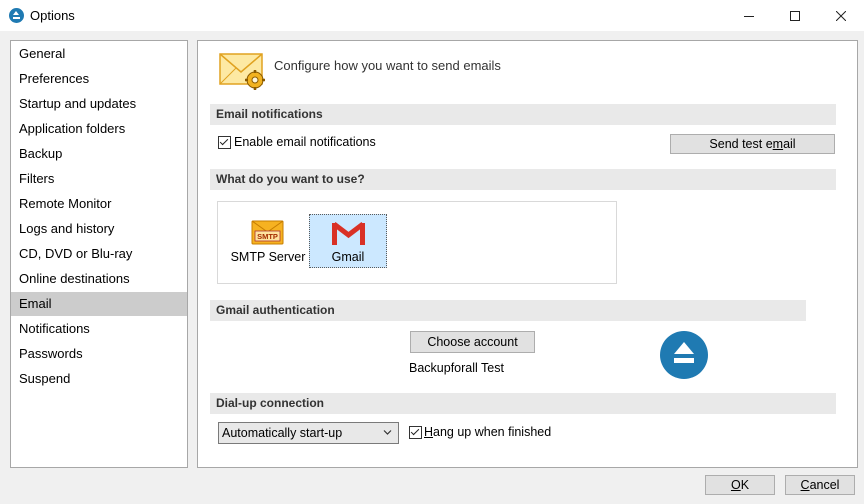 The height and width of the screenshot is (504, 864). What do you see at coordinates (415, 432) in the screenshot?
I see `hang-up-when-finished-checkbox` at bounding box center [415, 432].